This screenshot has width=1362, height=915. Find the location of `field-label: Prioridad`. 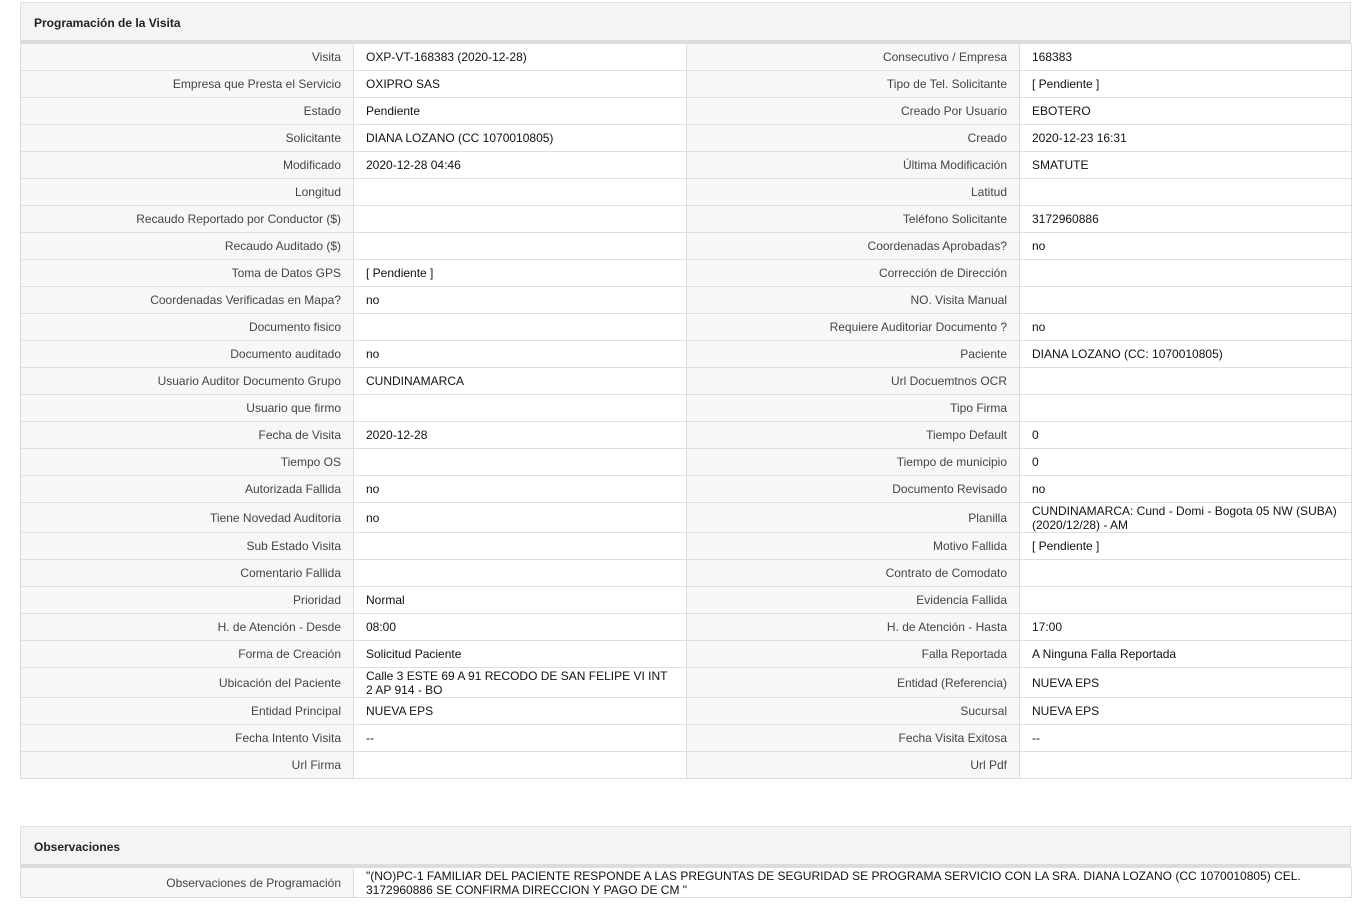

field-label: Prioridad is located at coordinates (187, 600).